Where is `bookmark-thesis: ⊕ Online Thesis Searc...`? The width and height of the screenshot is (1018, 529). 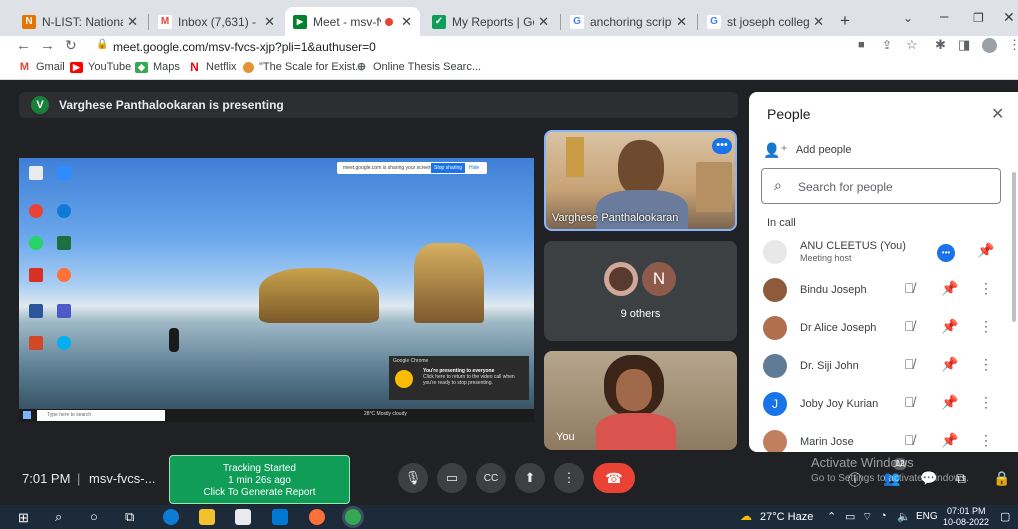
bookmark-thesis: ⊕ Online Thesis Searc... is located at coordinates (418, 67).